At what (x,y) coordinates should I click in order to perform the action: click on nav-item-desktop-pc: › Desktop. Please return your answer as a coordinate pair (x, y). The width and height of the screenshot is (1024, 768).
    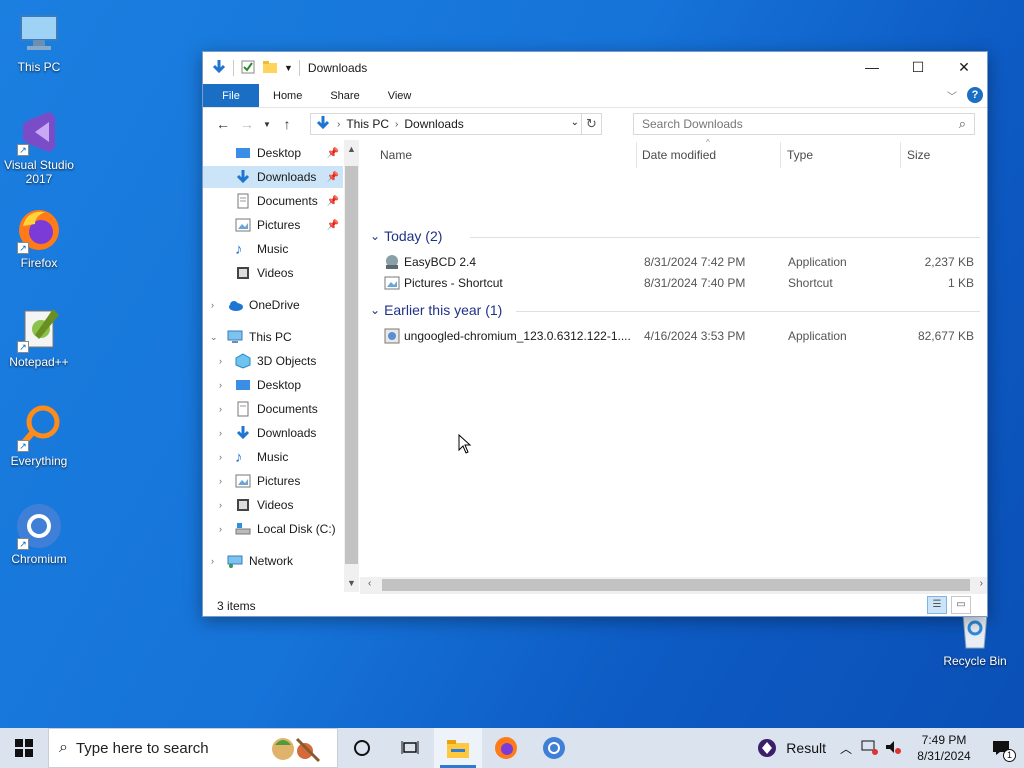
    Looking at the image, I should click on (273, 385).